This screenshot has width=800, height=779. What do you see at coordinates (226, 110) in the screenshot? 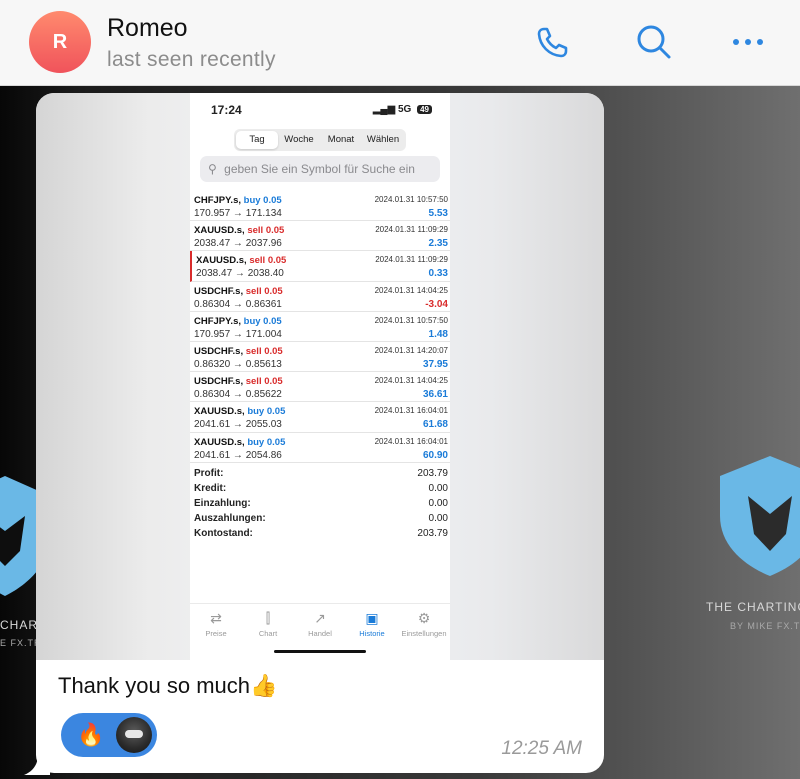
I see `phone-time: 17:24` at bounding box center [226, 110].